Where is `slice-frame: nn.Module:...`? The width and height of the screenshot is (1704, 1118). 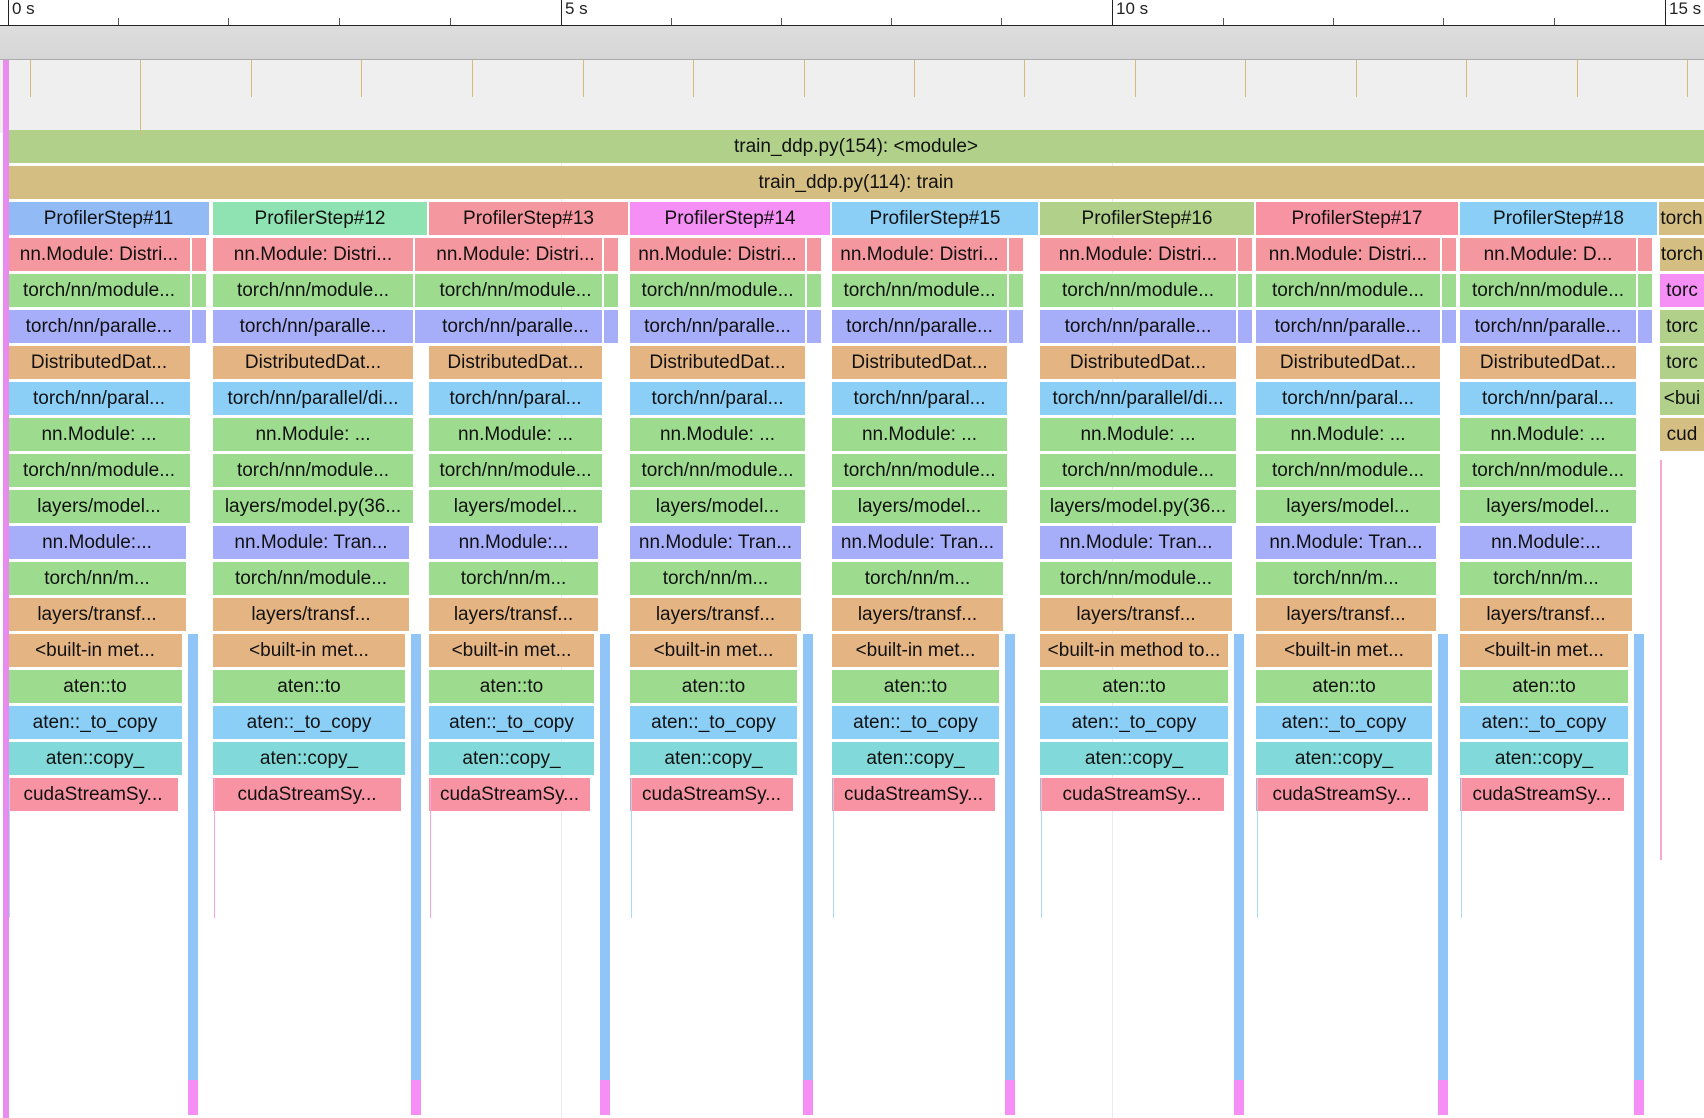 slice-frame: nn.Module:... is located at coordinates (1546, 542).